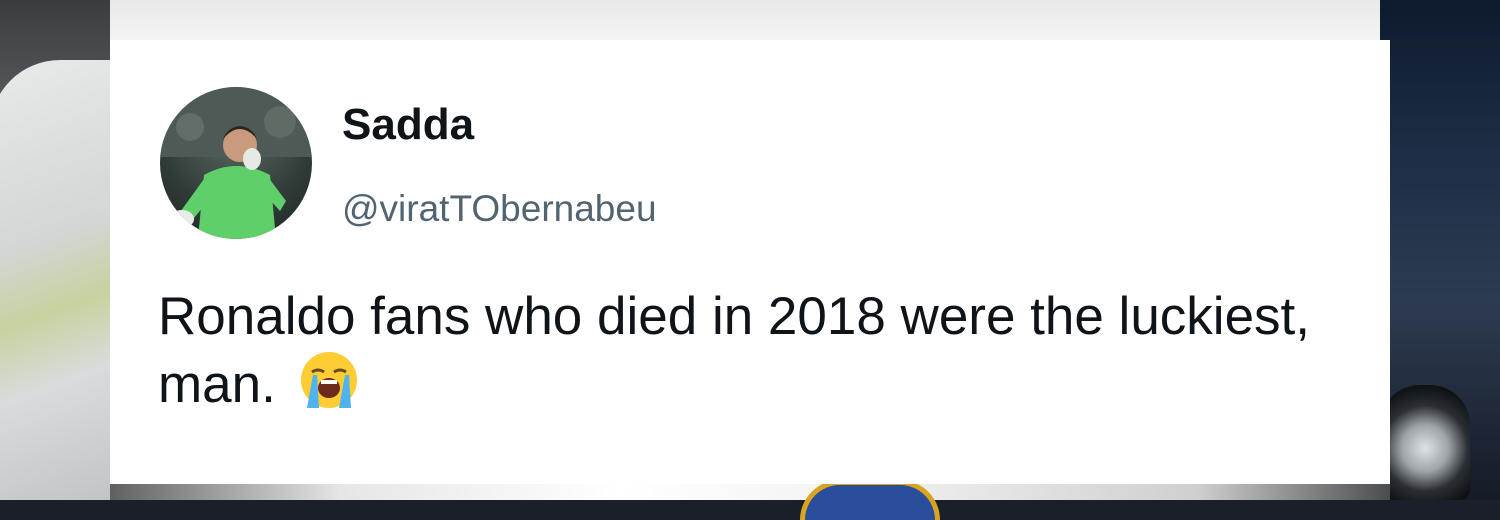  I want to click on avatar, so click(236, 163).